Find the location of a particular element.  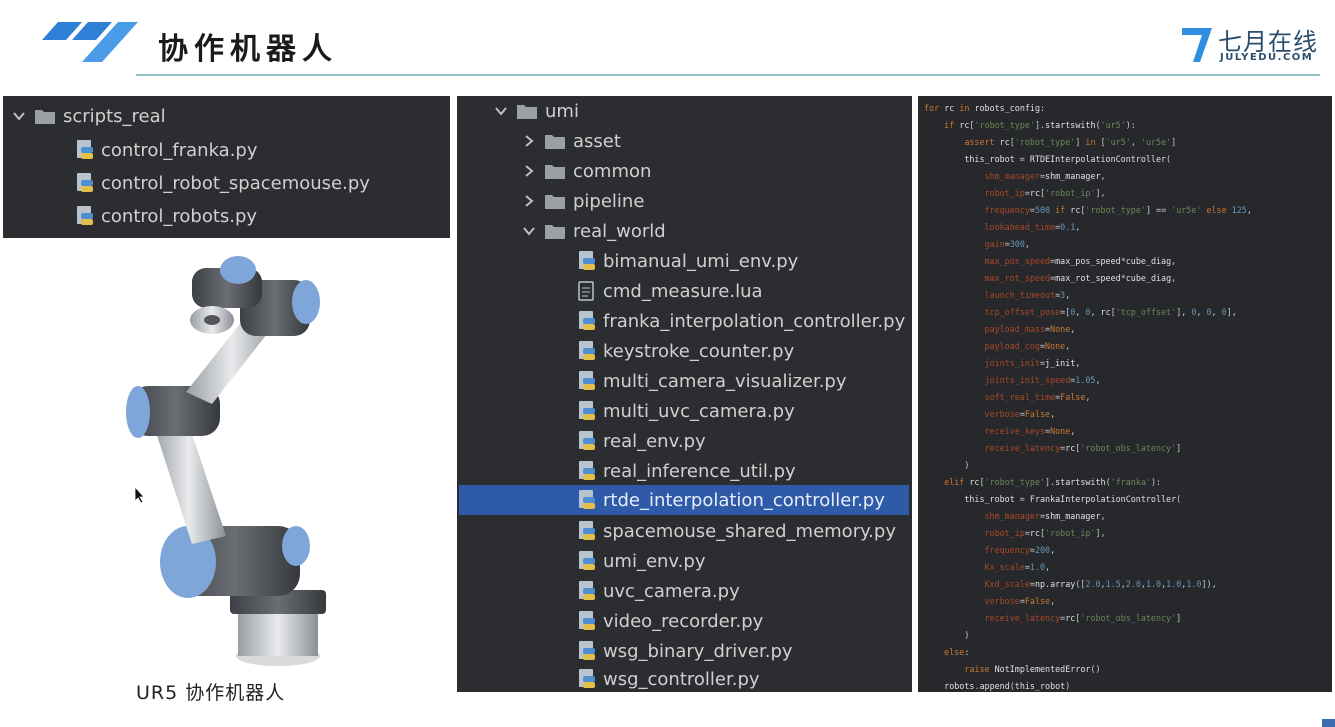

file-item: wsg_controller.py is located at coordinates (668, 679).